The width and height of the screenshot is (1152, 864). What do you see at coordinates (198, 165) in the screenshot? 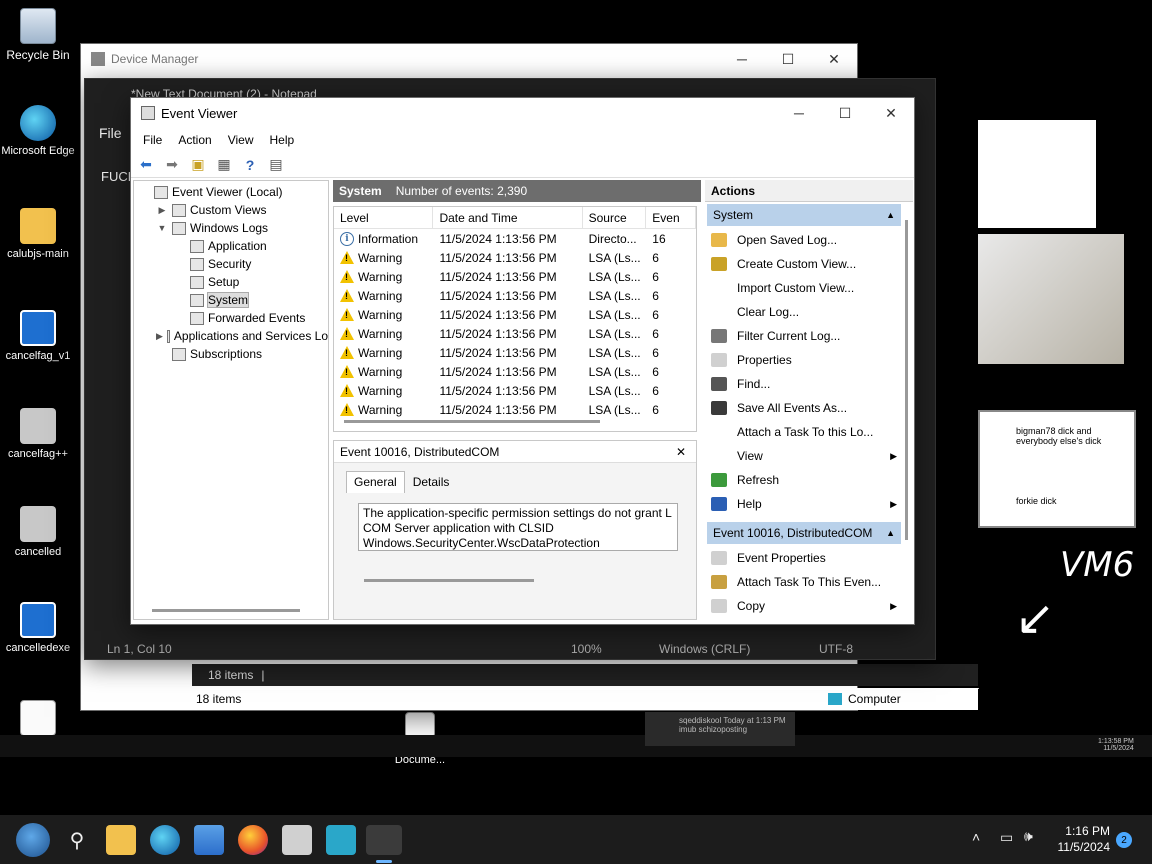
I see `up-folder-icon: ▣` at bounding box center [198, 165].